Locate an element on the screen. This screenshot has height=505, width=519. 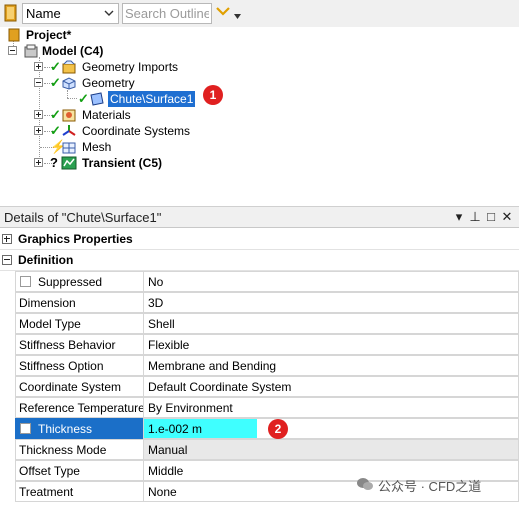
property-row-suppressed: Suppressed No is located at coordinates (259, 281).